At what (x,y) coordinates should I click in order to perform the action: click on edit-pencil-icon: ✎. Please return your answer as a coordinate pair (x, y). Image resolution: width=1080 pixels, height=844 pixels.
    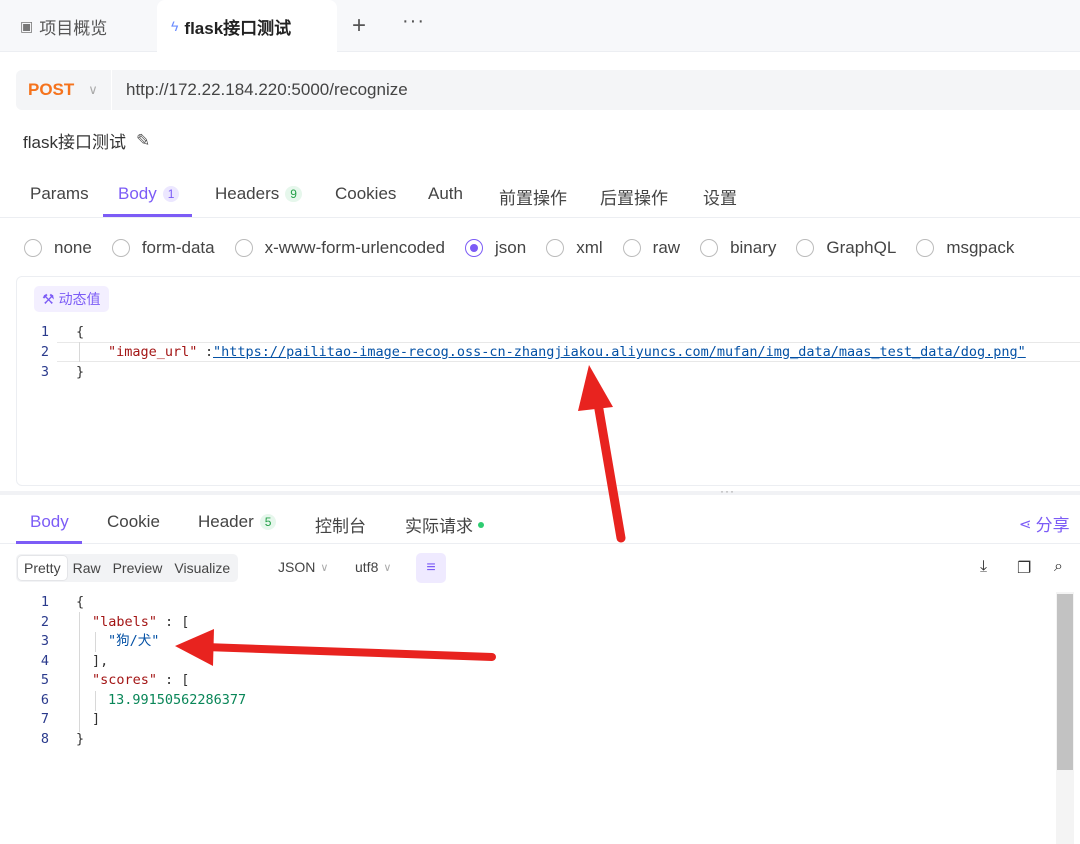
    Looking at the image, I should click on (143, 141).